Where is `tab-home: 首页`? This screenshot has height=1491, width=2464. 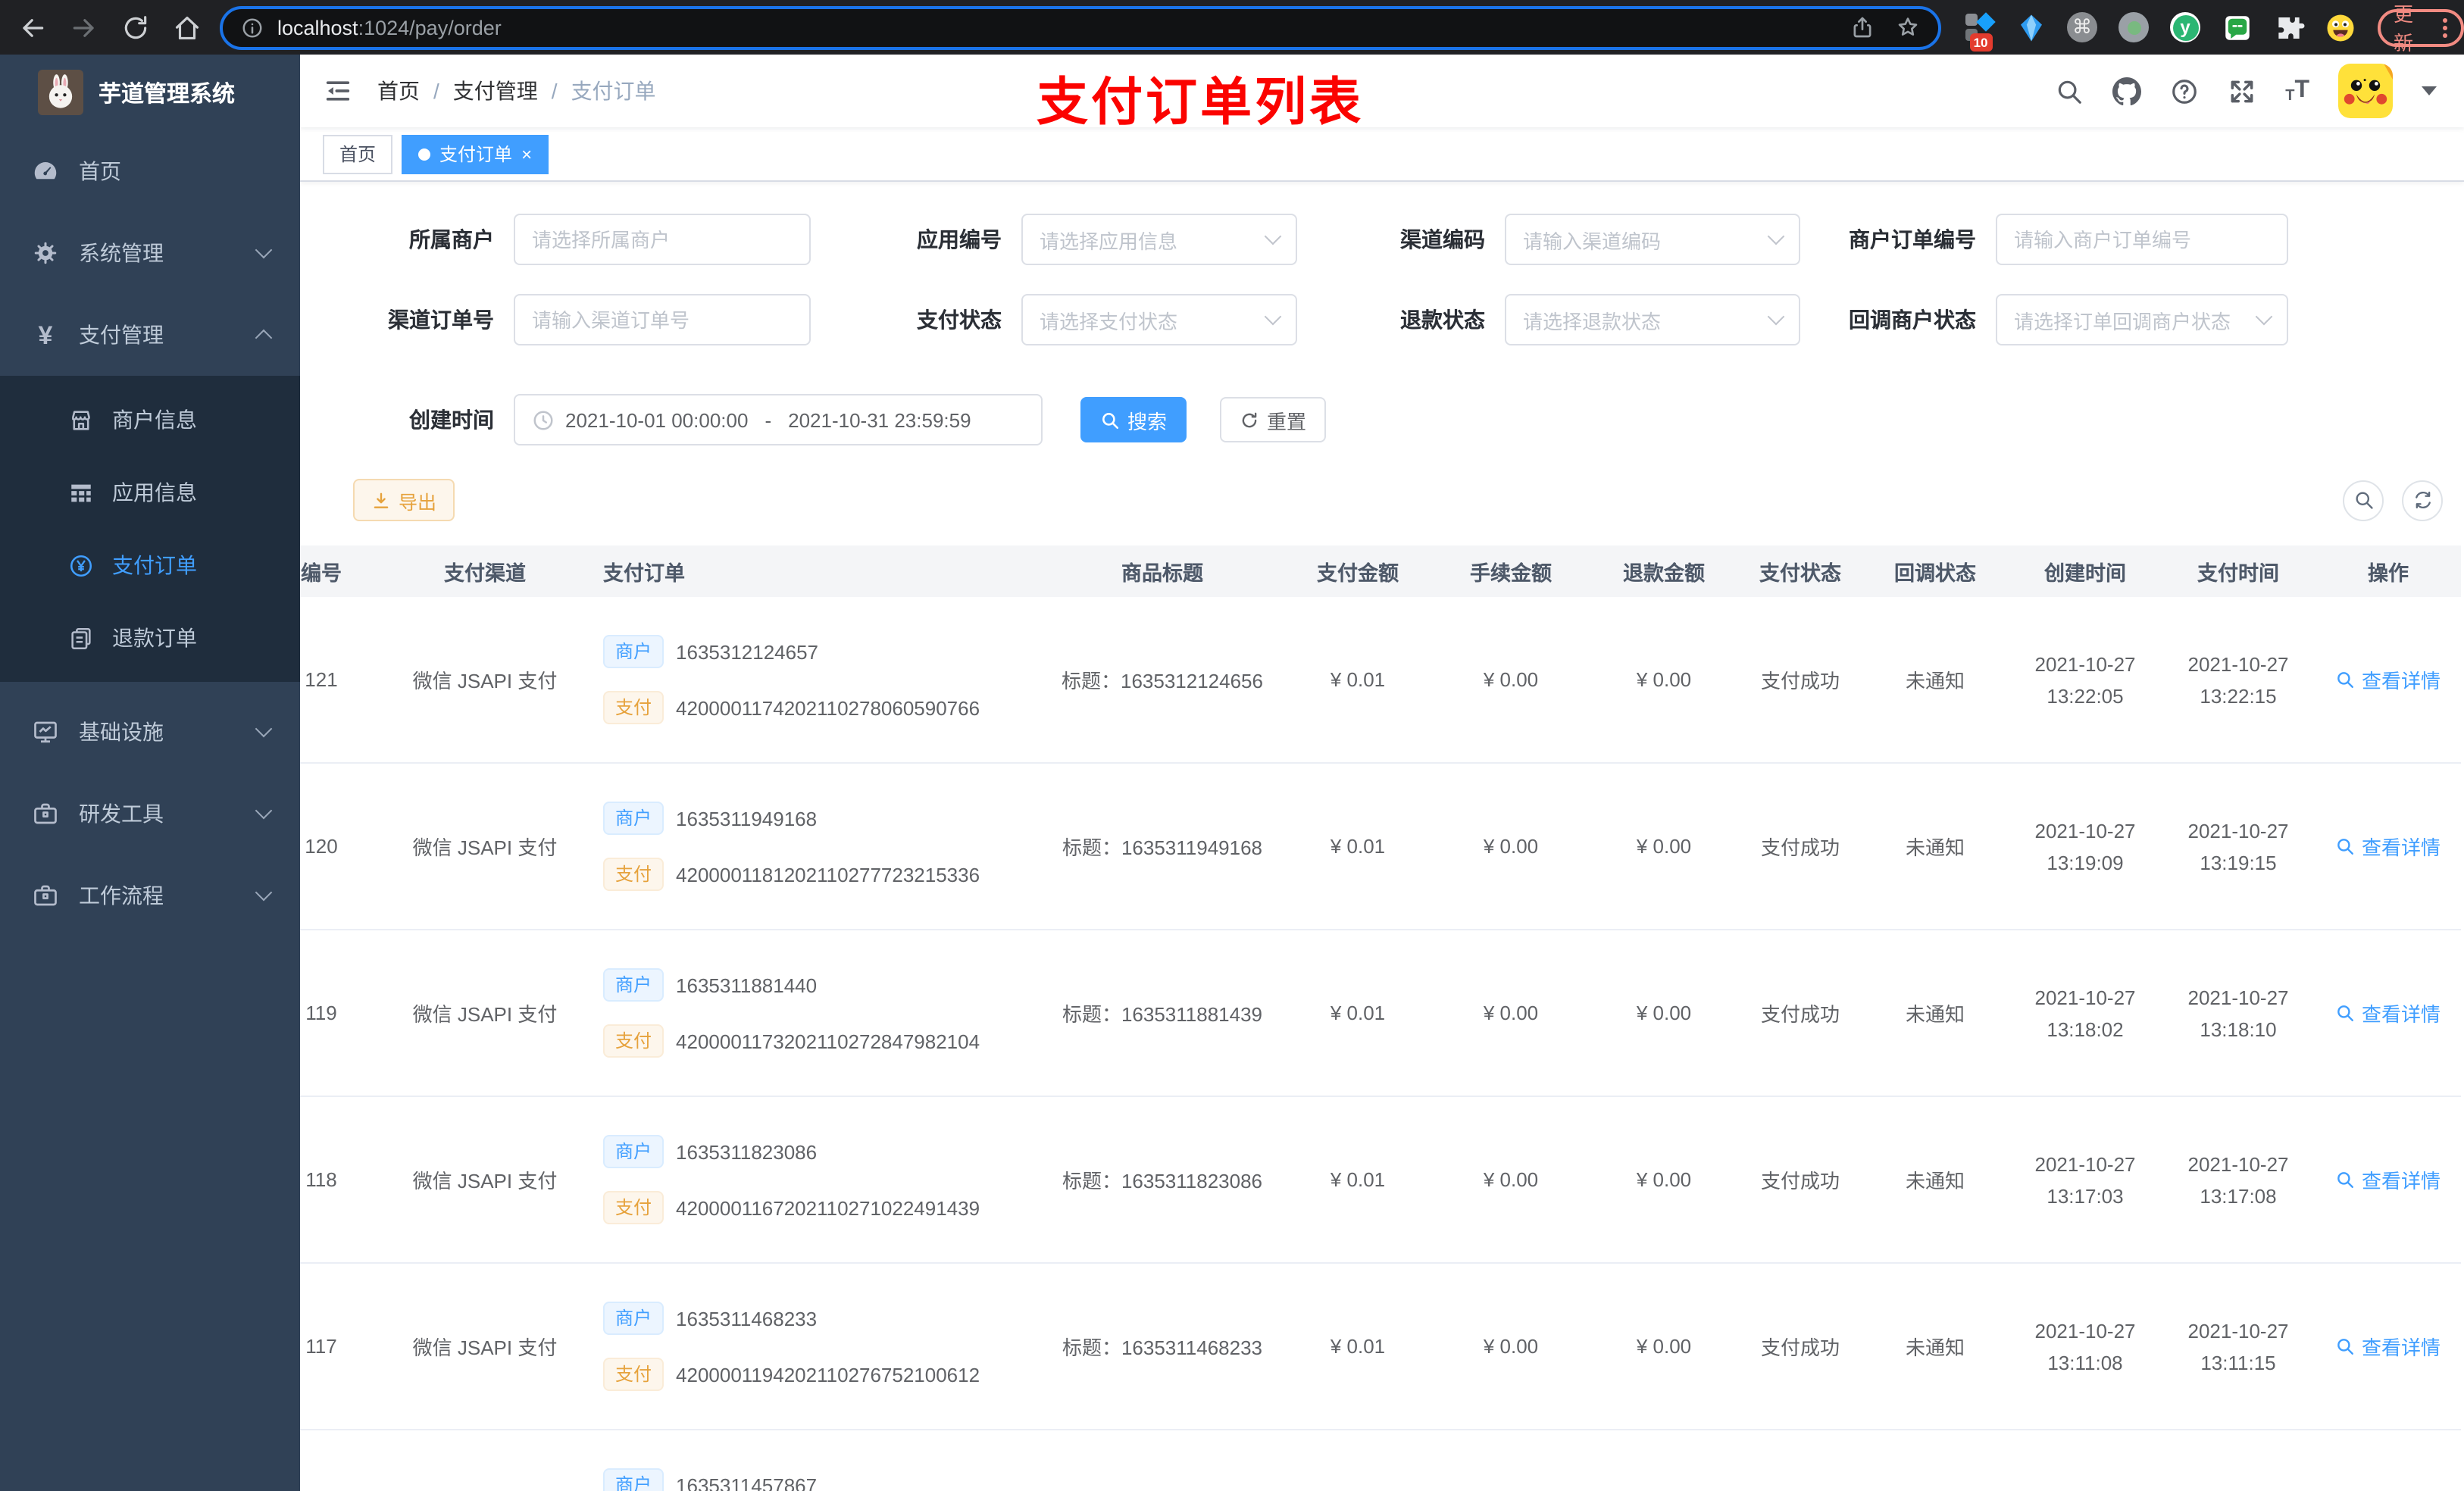 tab-home: 首页 is located at coordinates (358, 153).